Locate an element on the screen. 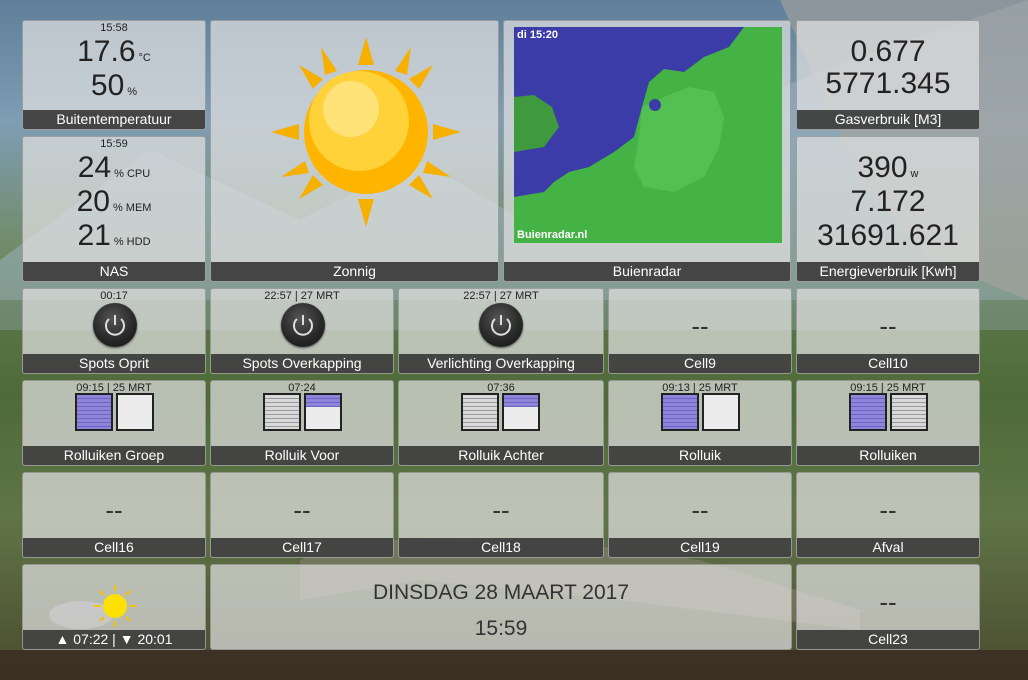  weather-label: Zonnig is located at coordinates (354, 271).